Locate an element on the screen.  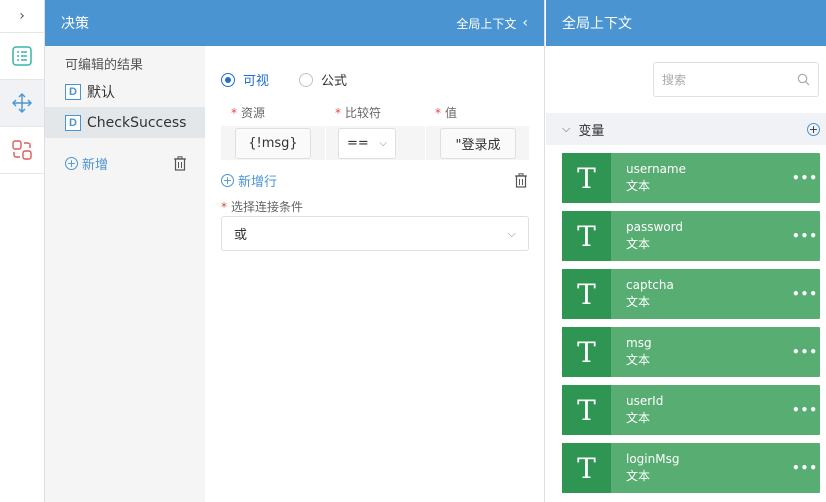
variable-card: T captcha 文本 ••• is located at coordinates (691, 294).